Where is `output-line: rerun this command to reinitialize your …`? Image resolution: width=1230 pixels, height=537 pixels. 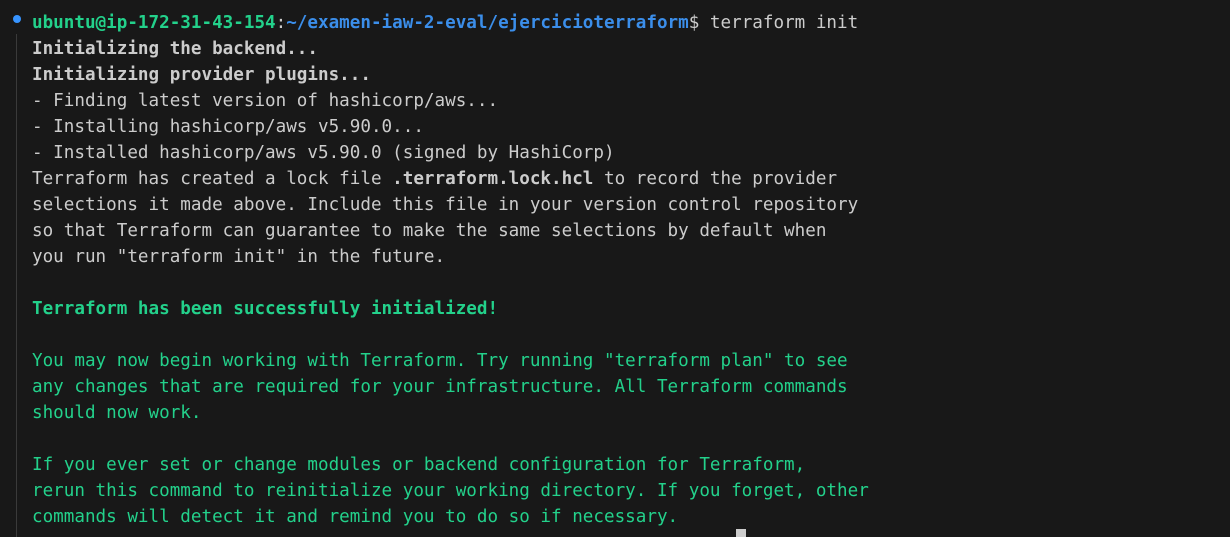 output-line: rerun this command to reinitialize your … is located at coordinates (450, 491).